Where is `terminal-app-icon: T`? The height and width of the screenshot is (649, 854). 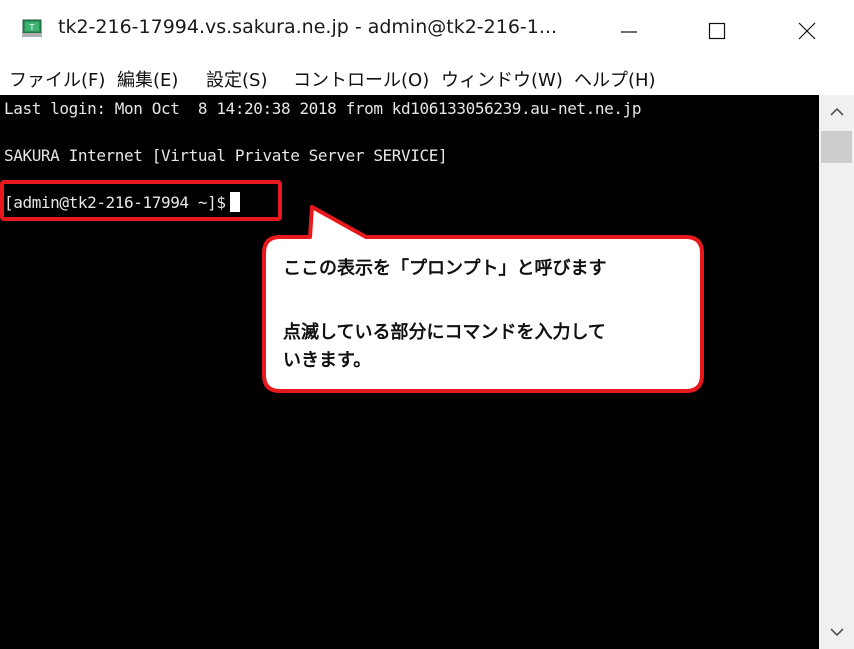 terminal-app-icon: T is located at coordinates (32, 28).